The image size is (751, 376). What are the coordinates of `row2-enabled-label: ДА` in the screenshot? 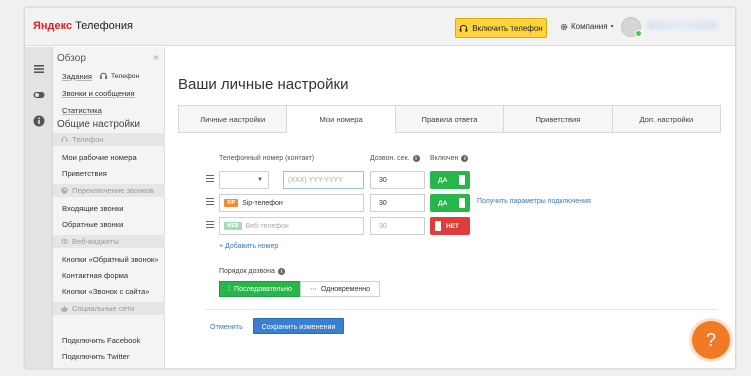 It's located at (443, 203).